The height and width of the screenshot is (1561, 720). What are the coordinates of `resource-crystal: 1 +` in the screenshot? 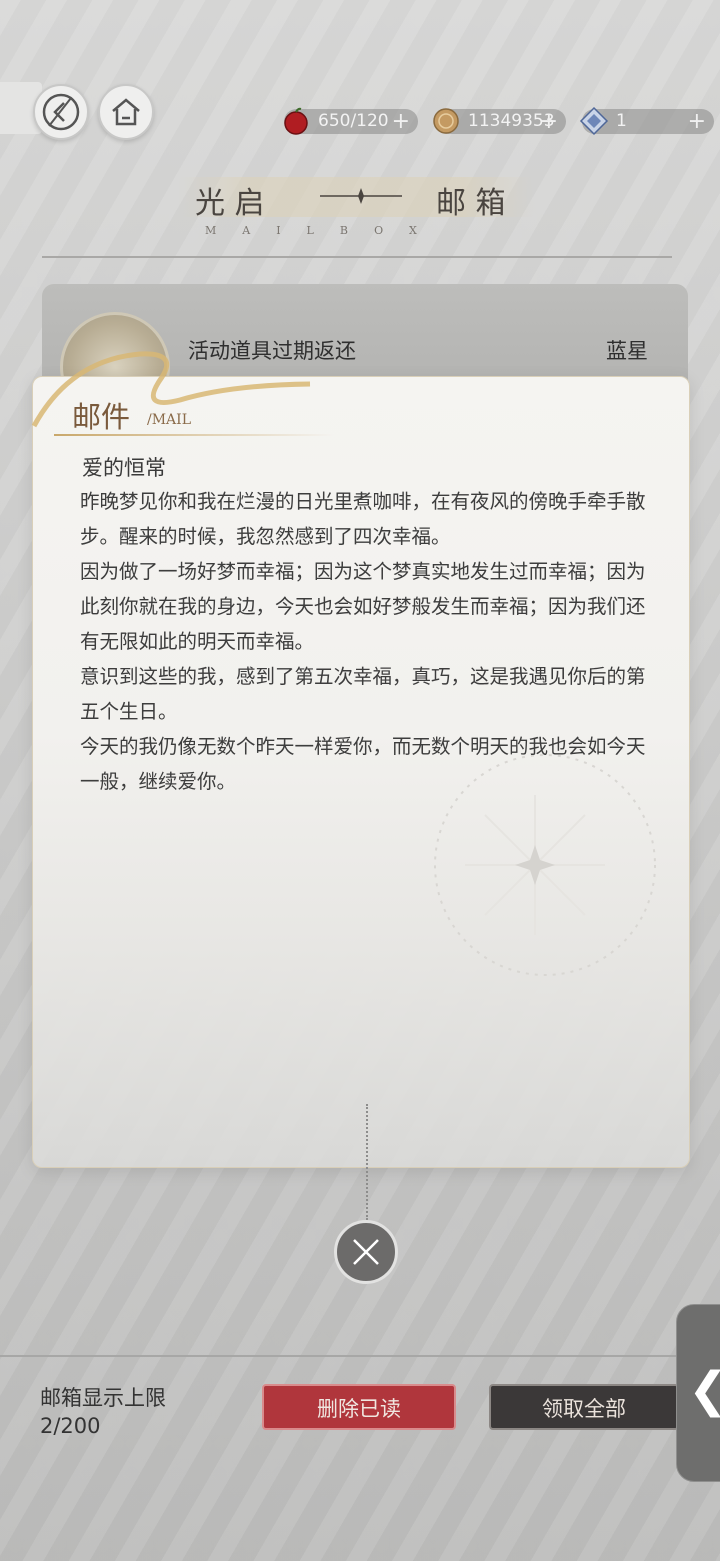 It's located at (646, 121).